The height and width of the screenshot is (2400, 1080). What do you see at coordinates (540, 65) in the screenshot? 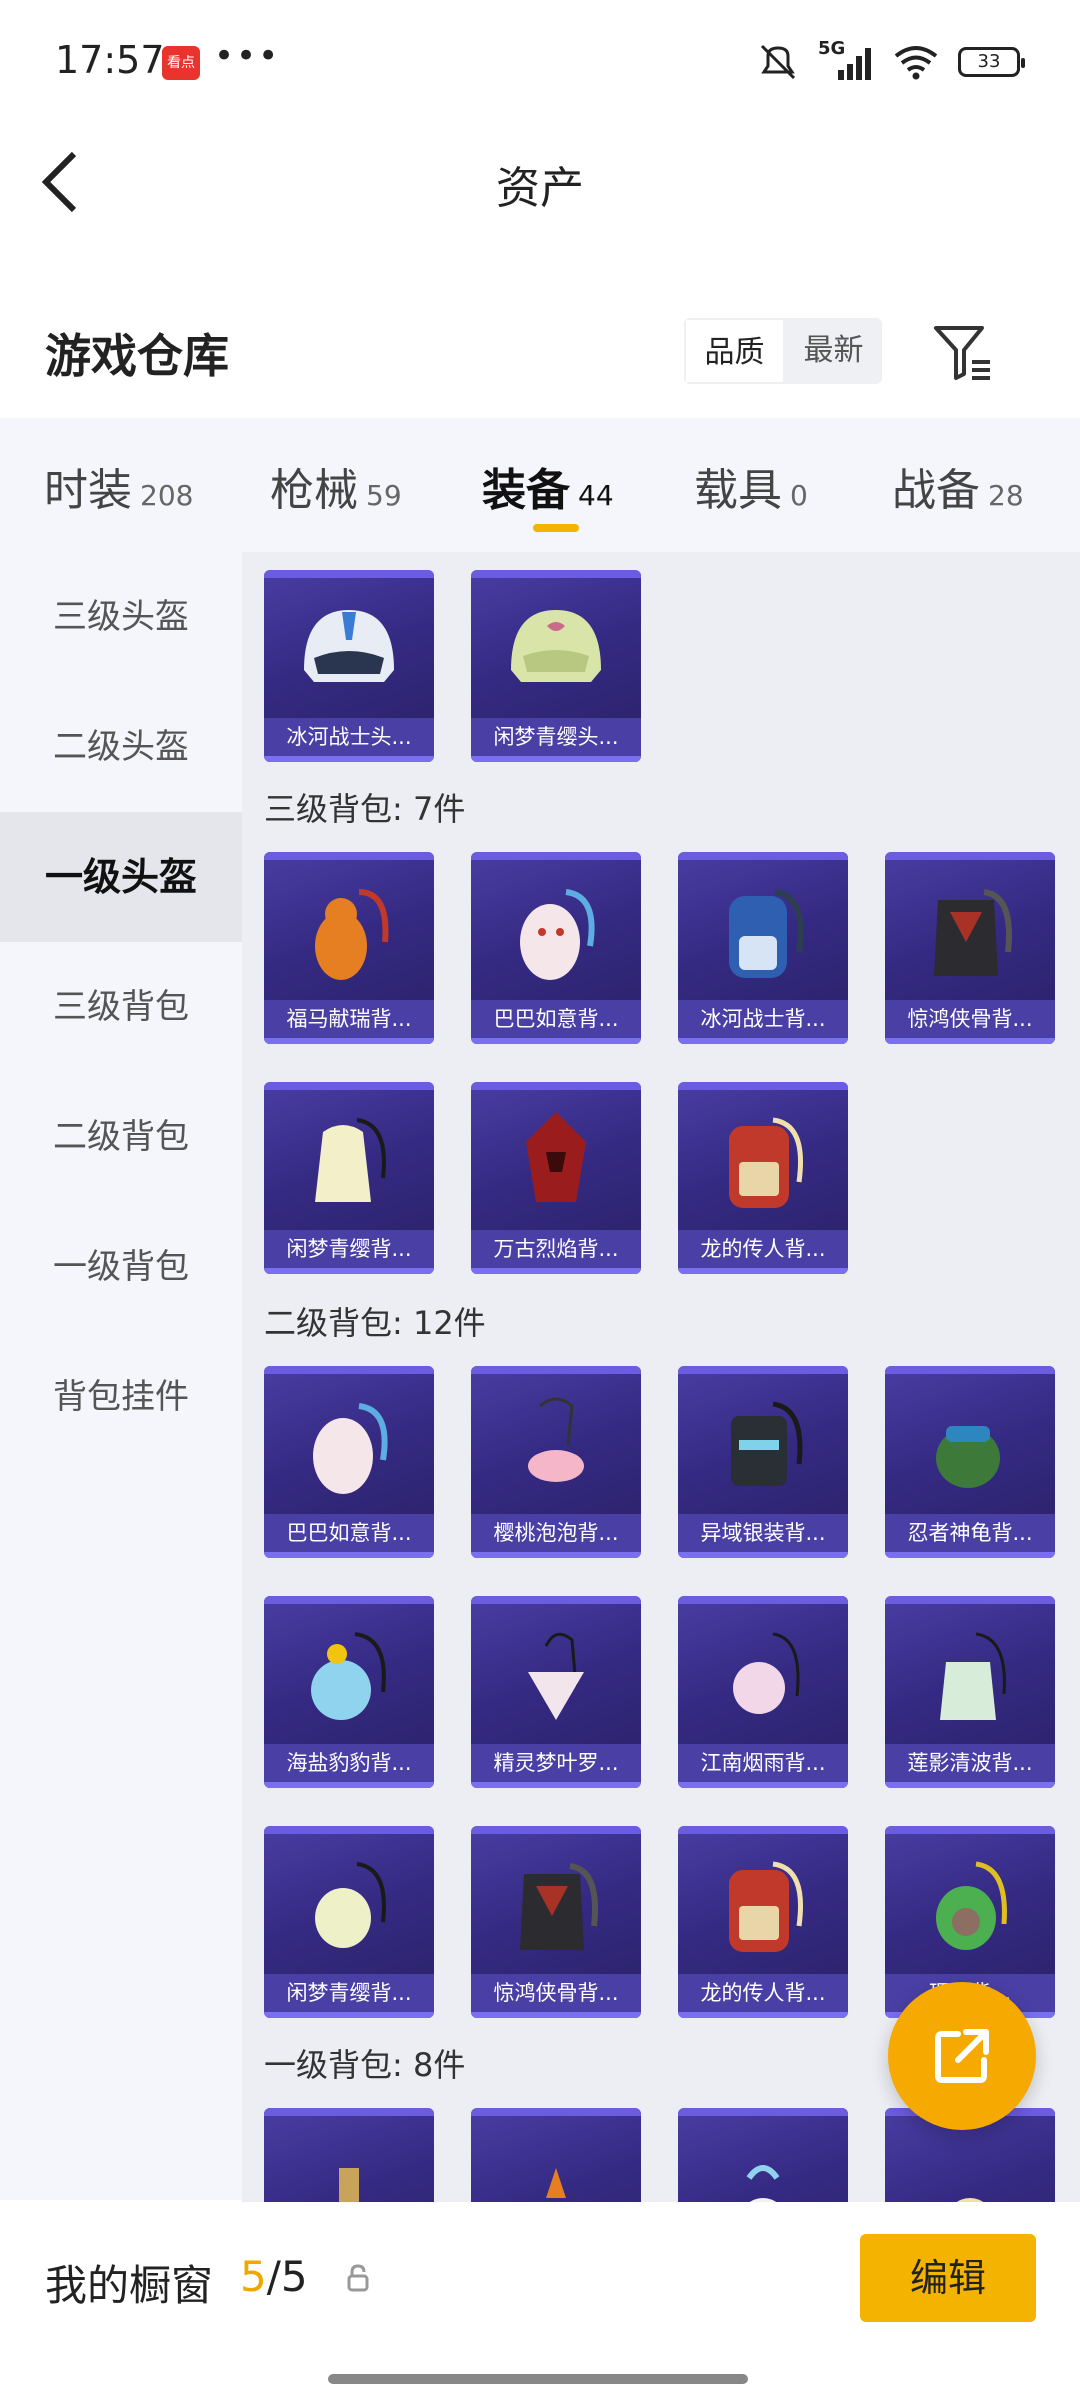
I see `status-bar: 17:57 看点 ••• 5G 33` at bounding box center [540, 65].